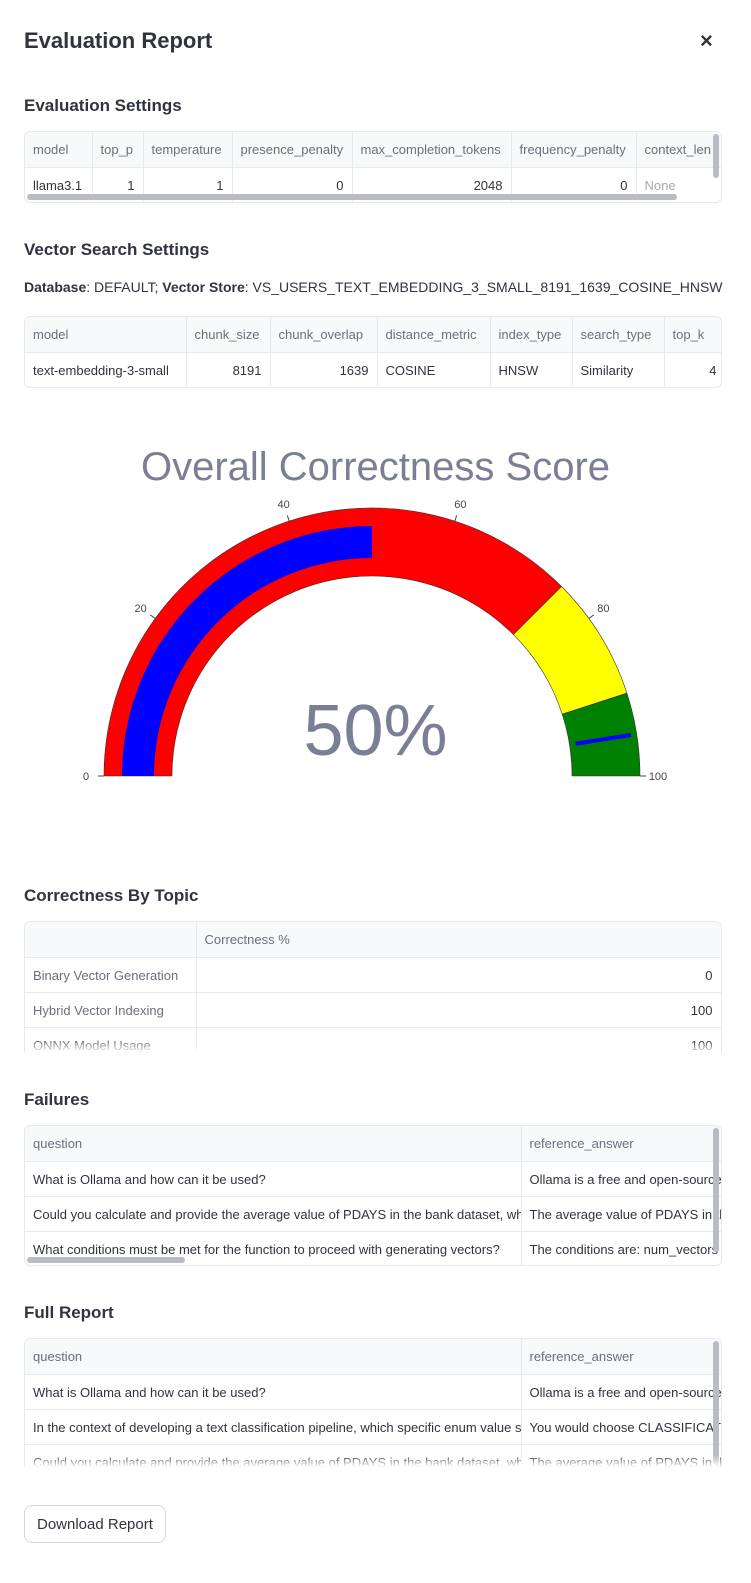 The image size is (751, 1583). Describe the element at coordinates (86, 777) in the screenshot. I see `gauge-tick-label: 0` at that location.